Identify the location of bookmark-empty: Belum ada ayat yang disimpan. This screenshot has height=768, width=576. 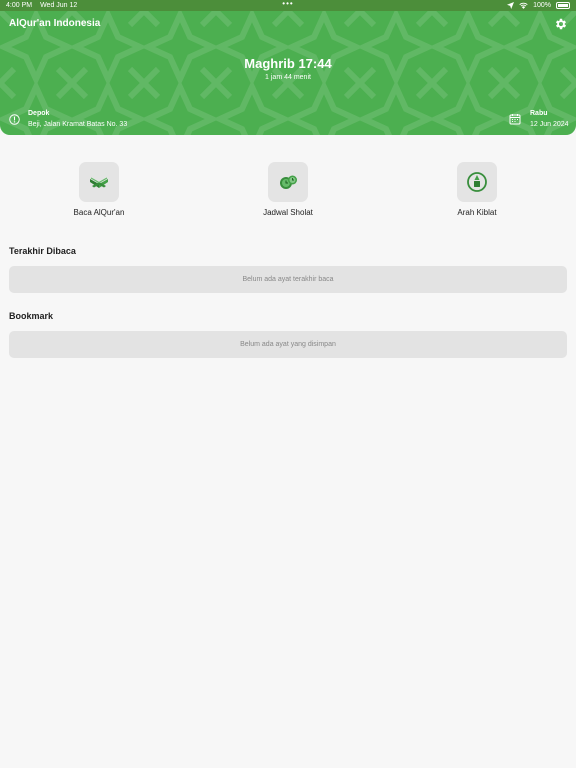
(288, 344).